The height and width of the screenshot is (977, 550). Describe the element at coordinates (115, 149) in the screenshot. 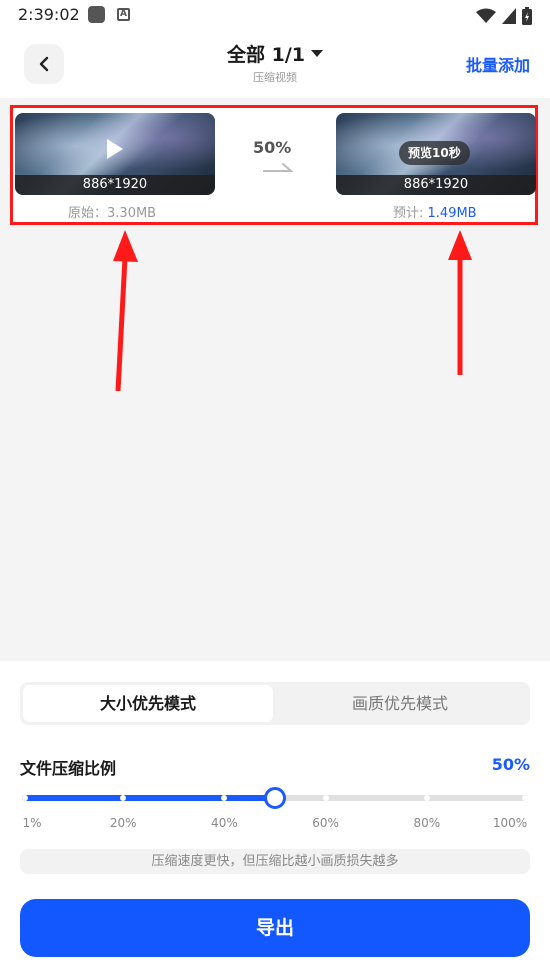

I see `play-icon` at that location.